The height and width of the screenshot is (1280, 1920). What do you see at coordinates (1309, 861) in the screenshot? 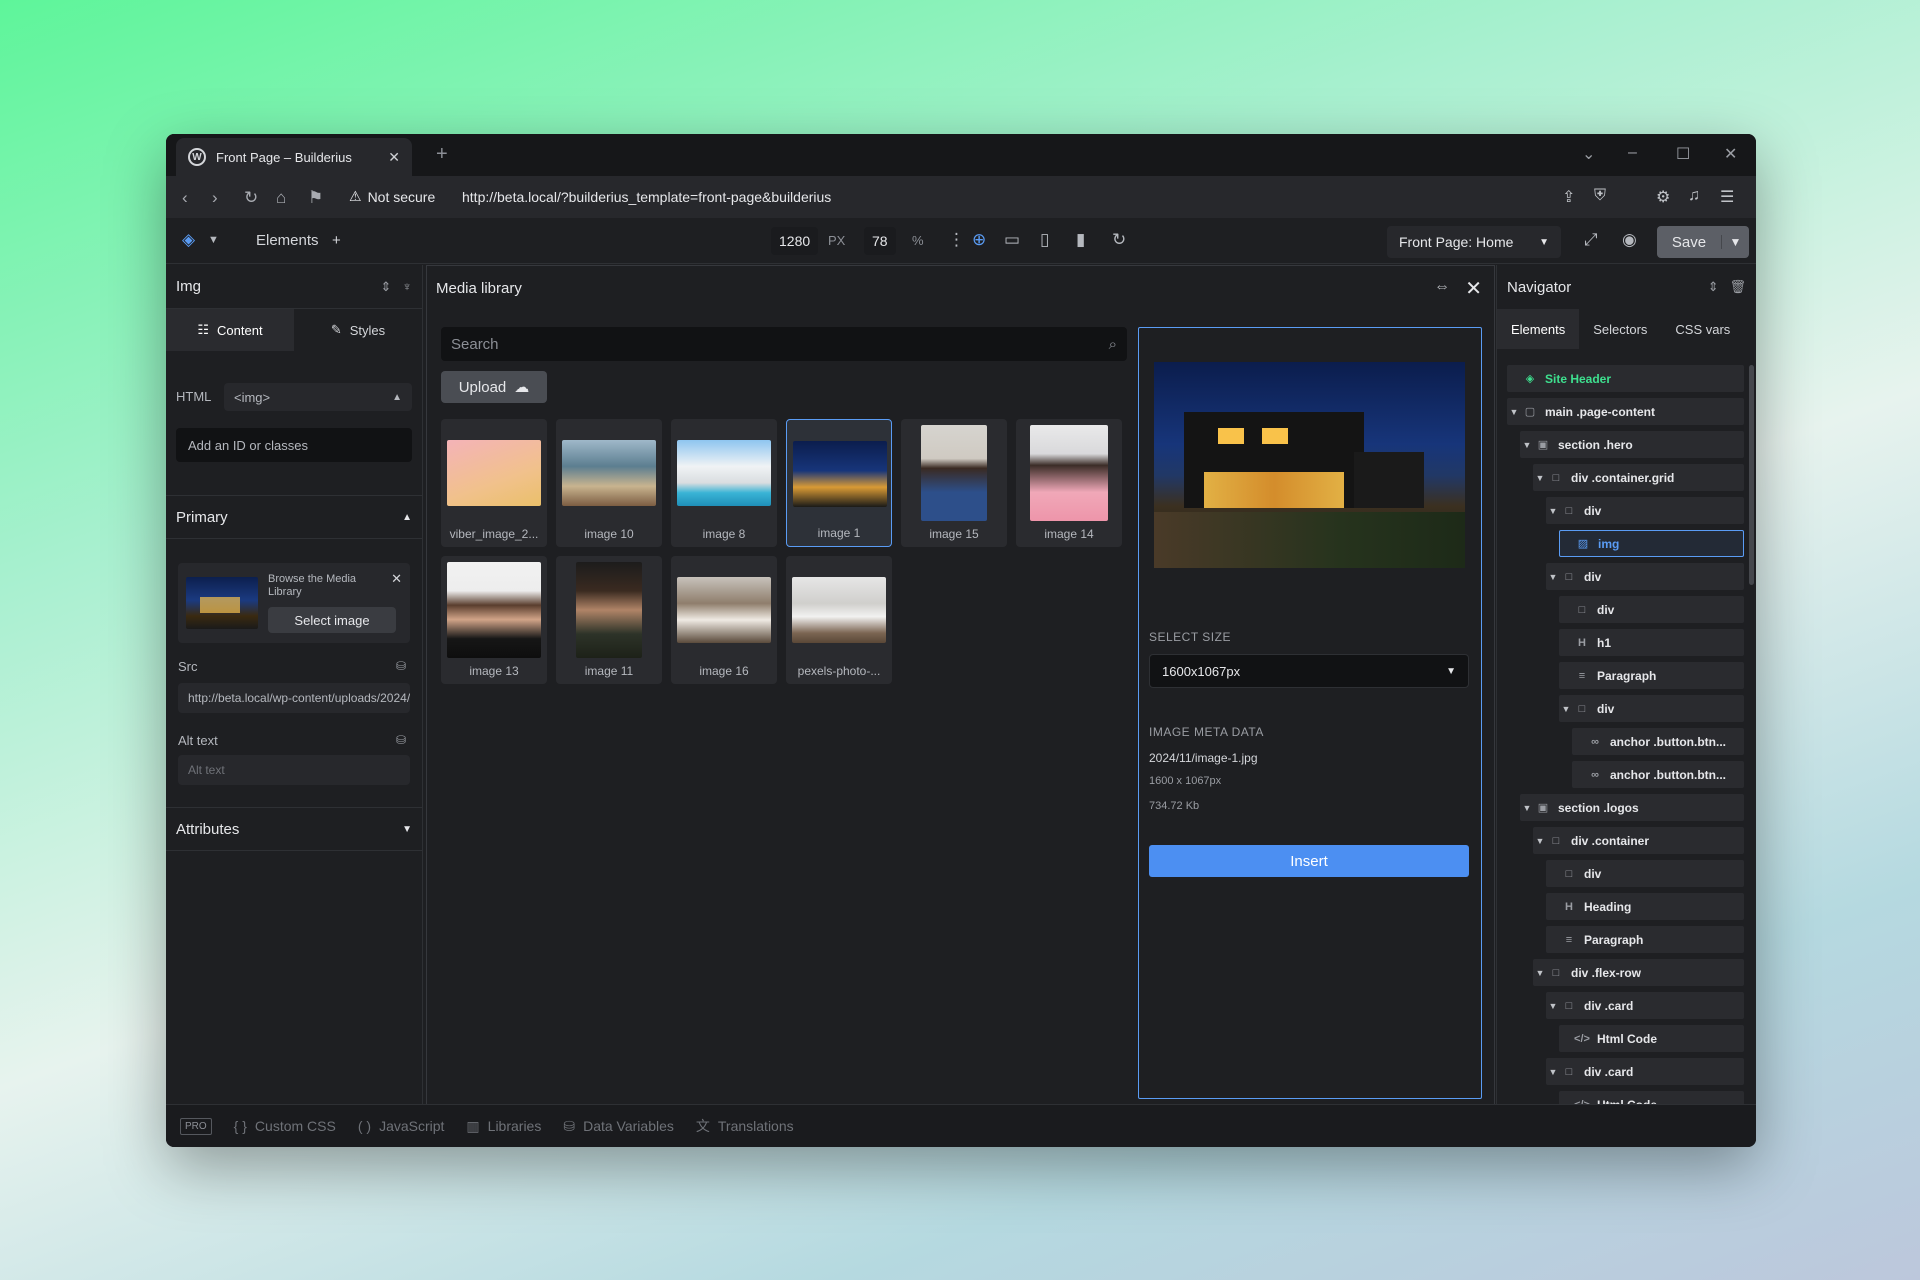
I see `insert-button: Insert` at bounding box center [1309, 861].